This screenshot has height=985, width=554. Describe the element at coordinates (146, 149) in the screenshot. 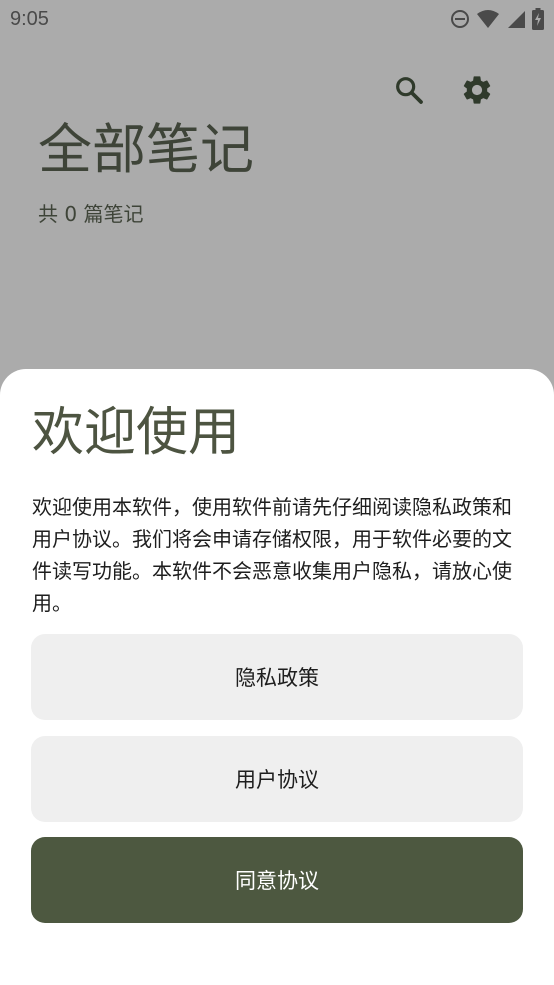

I see `page-title: 全部笔记` at that location.